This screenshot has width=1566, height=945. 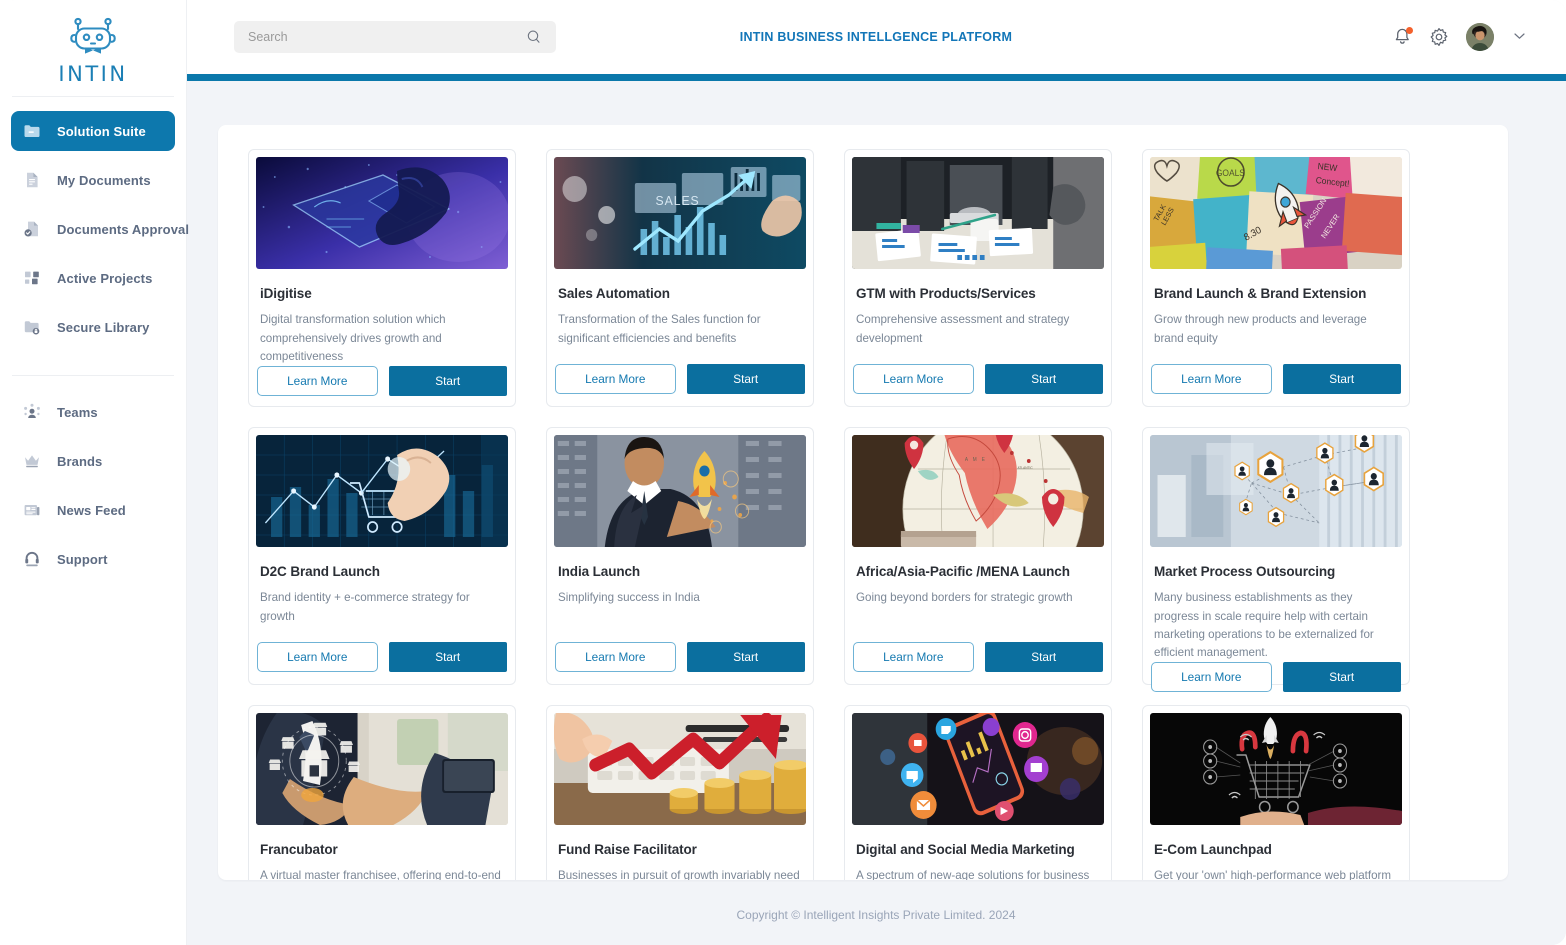 What do you see at coordinates (1276, 491) in the screenshot?
I see `card-image-people-network-hexagons` at bounding box center [1276, 491].